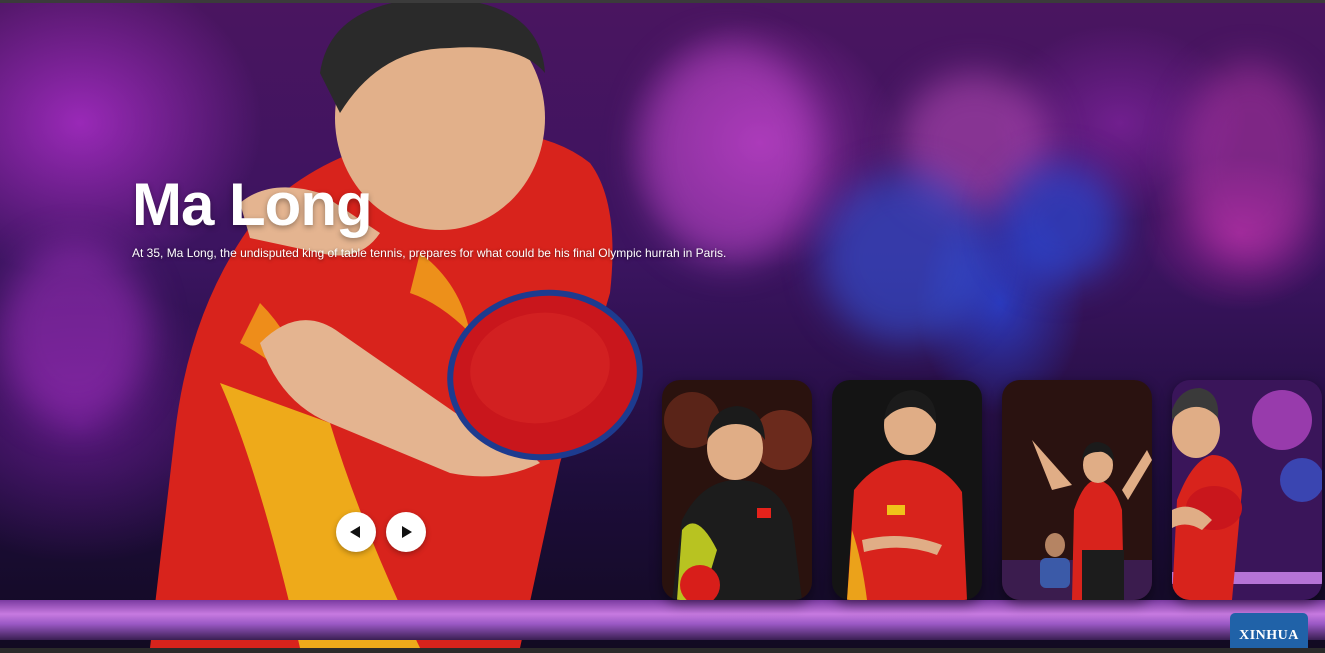 The image size is (1325, 653). What do you see at coordinates (252, 204) in the screenshot?
I see `slide-title: Ma Long` at bounding box center [252, 204].